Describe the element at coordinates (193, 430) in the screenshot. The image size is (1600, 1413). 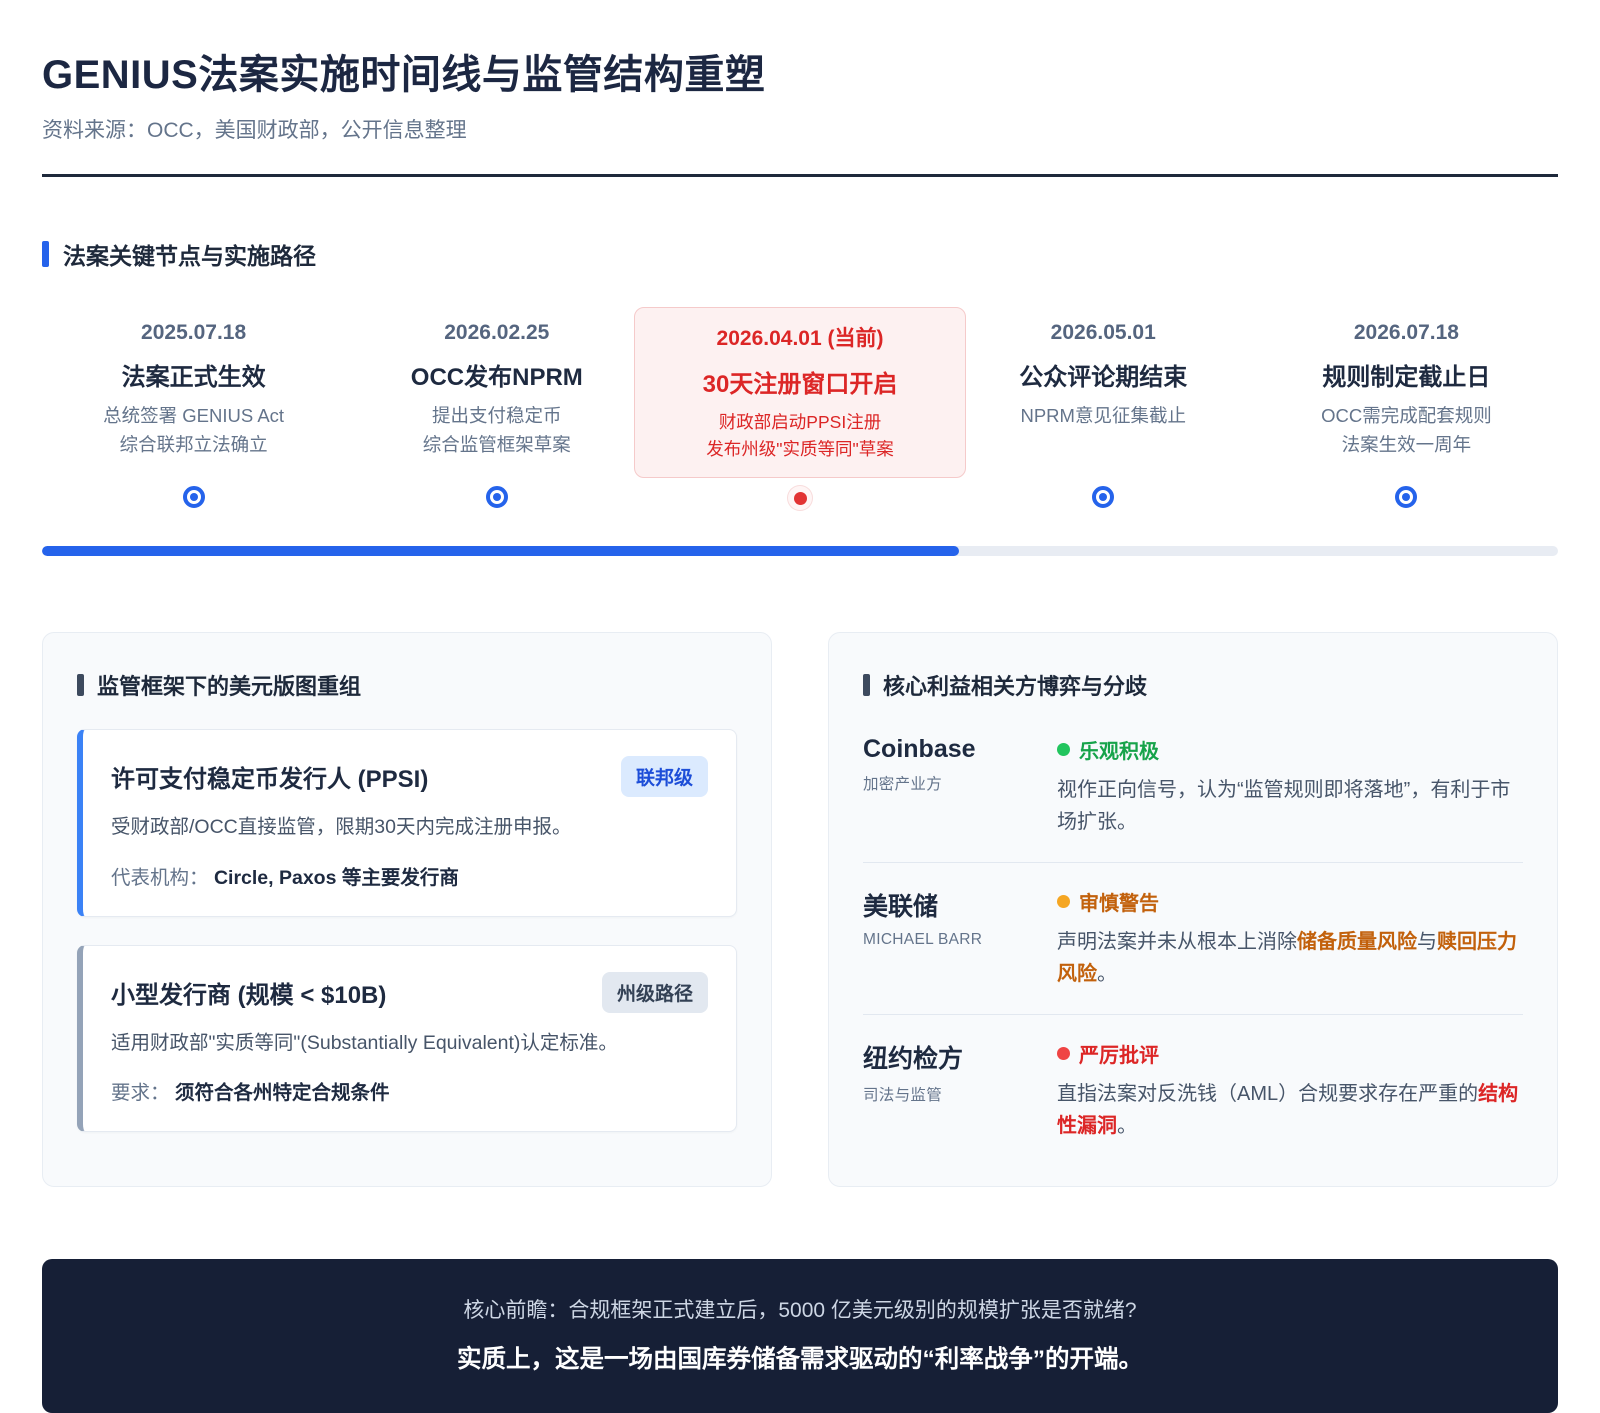
I see `timeline-desc: 总统签署 GENIUS Act 综合联邦立法确立` at that location.